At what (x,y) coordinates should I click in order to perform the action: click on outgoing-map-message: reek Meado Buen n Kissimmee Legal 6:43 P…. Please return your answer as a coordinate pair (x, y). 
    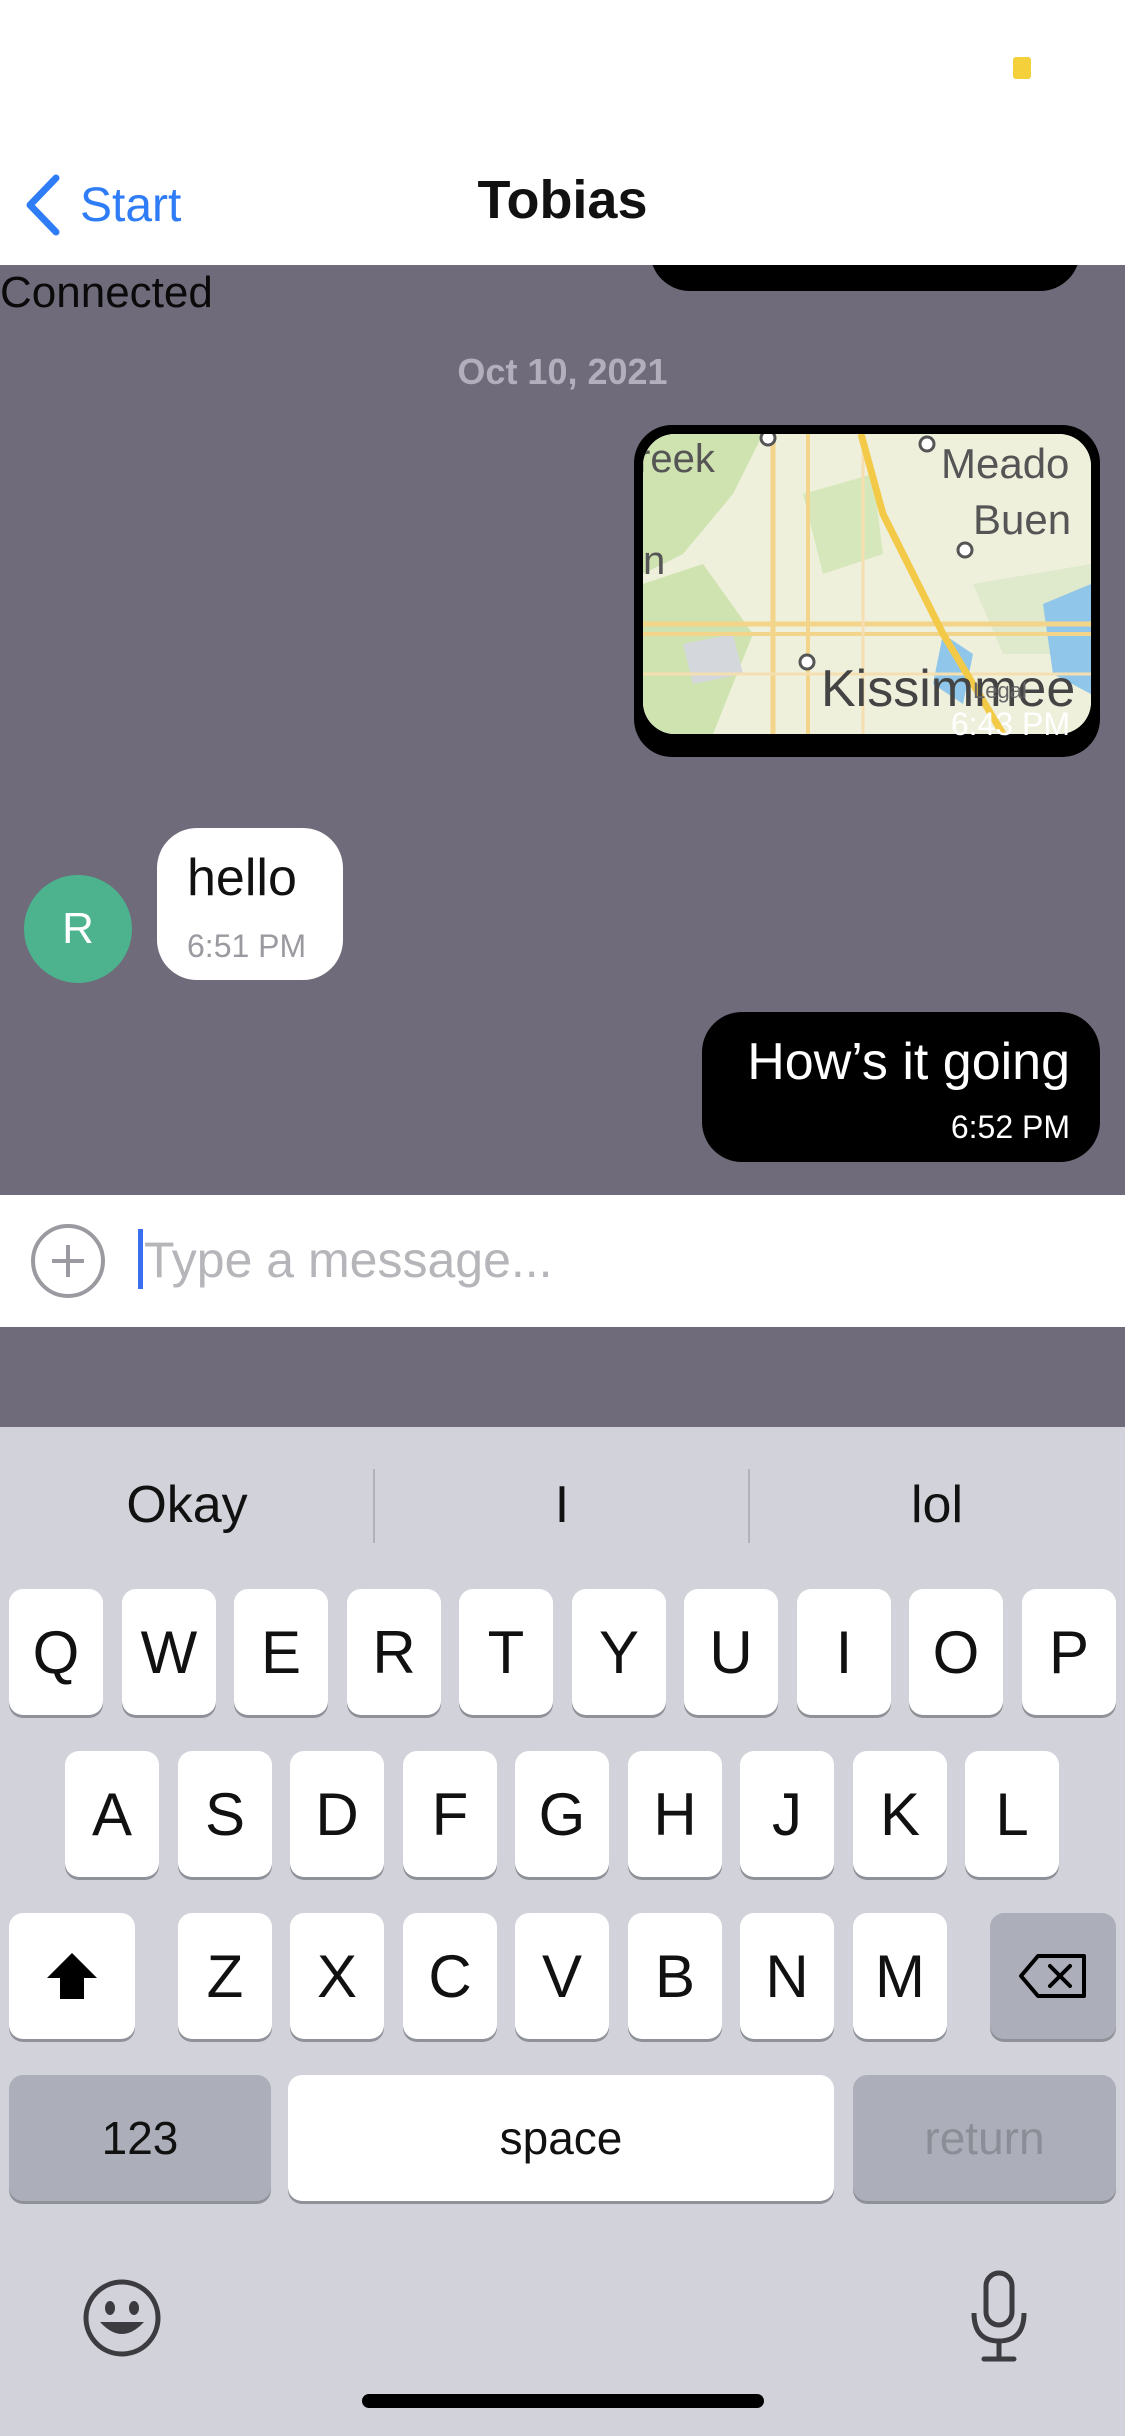
    Looking at the image, I should click on (867, 591).